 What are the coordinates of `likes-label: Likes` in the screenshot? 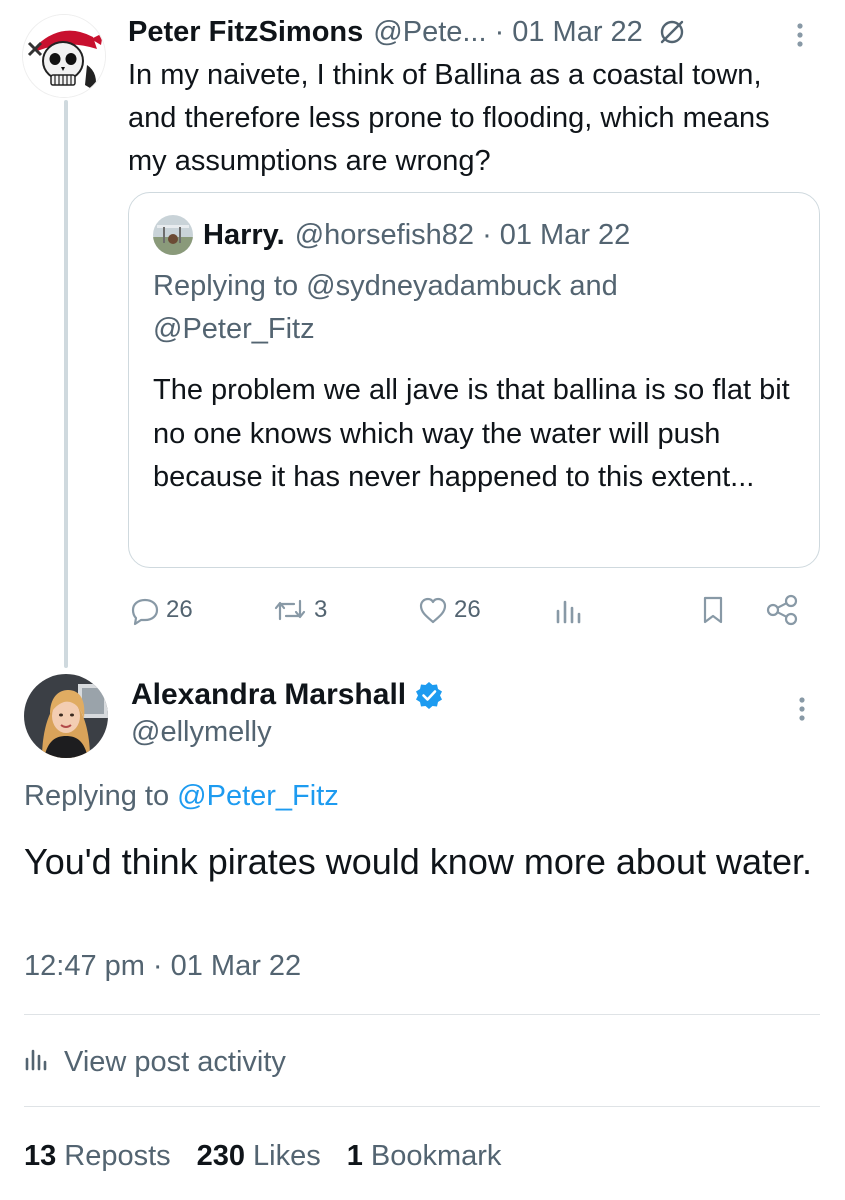 It's located at (287, 1155).